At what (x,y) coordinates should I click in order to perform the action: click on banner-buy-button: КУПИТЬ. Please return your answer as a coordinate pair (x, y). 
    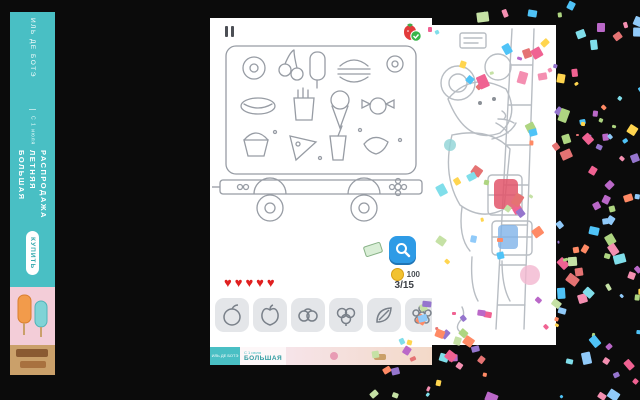
    Looking at the image, I should click on (32, 253).